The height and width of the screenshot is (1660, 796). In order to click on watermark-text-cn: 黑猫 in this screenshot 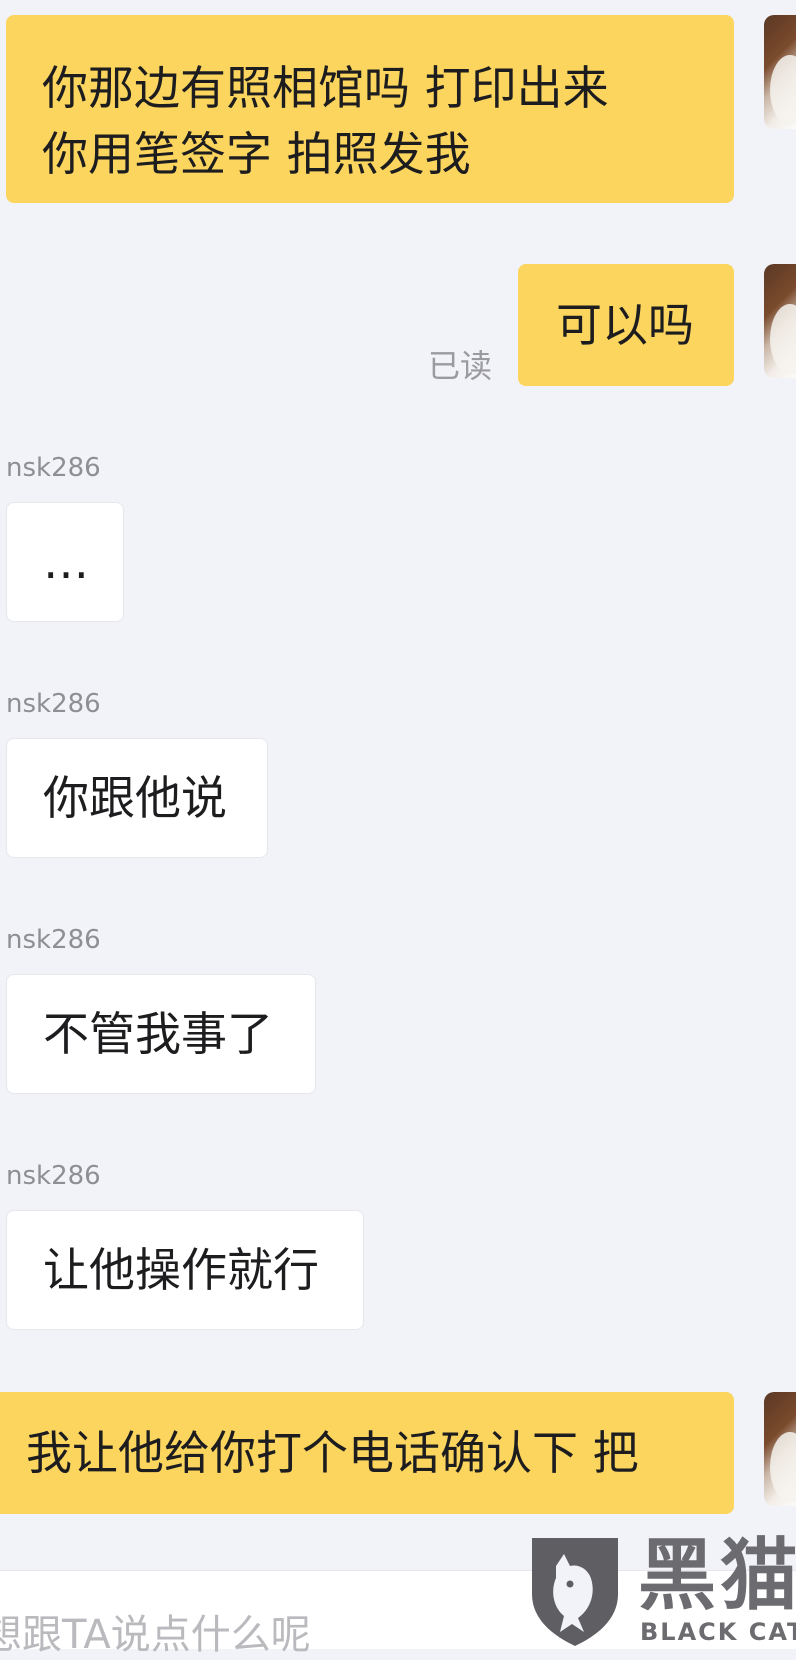, I will do `click(717, 1576)`.